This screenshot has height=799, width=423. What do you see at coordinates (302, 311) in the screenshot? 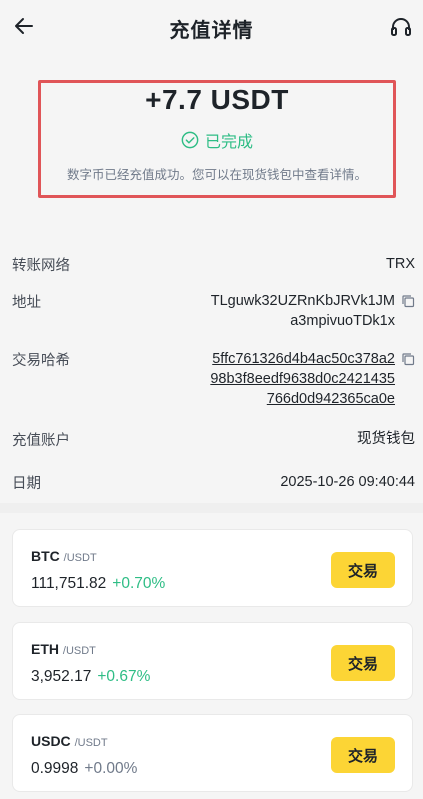
I see `address-value: TLguwk32UZRnKbJRVk1JMa3mpivuoTDk1x` at bounding box center [302, 311].